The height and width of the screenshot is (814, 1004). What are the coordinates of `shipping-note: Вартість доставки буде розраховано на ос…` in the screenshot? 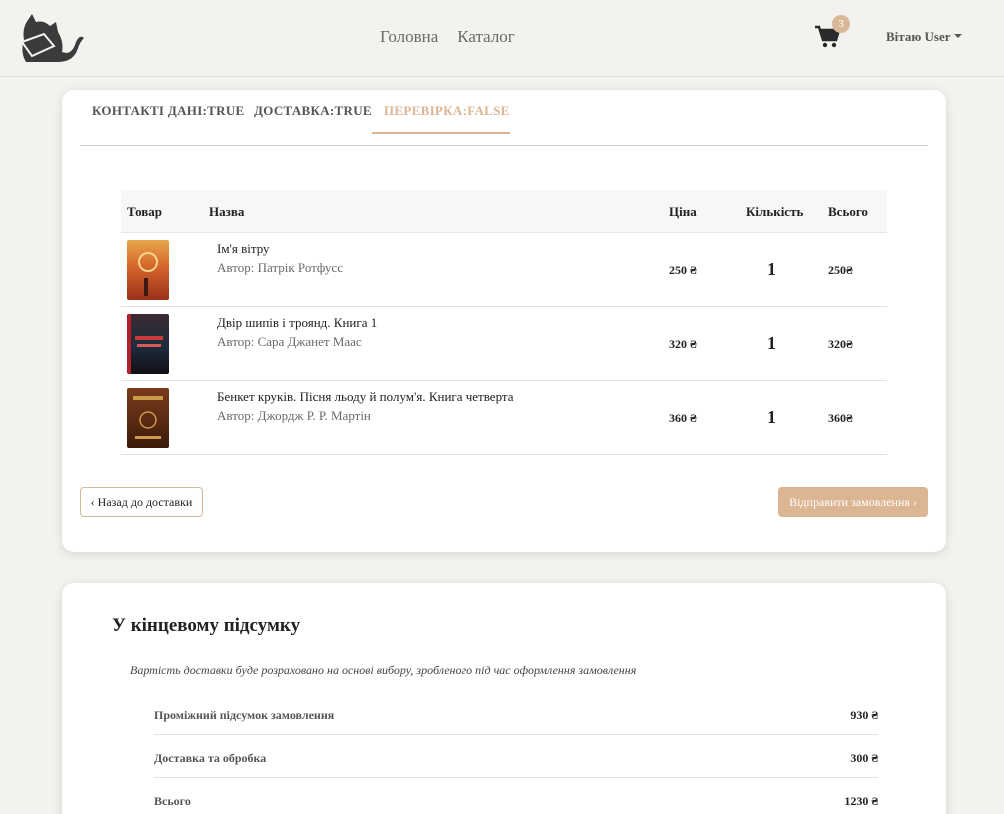 It's located at (383, 670).